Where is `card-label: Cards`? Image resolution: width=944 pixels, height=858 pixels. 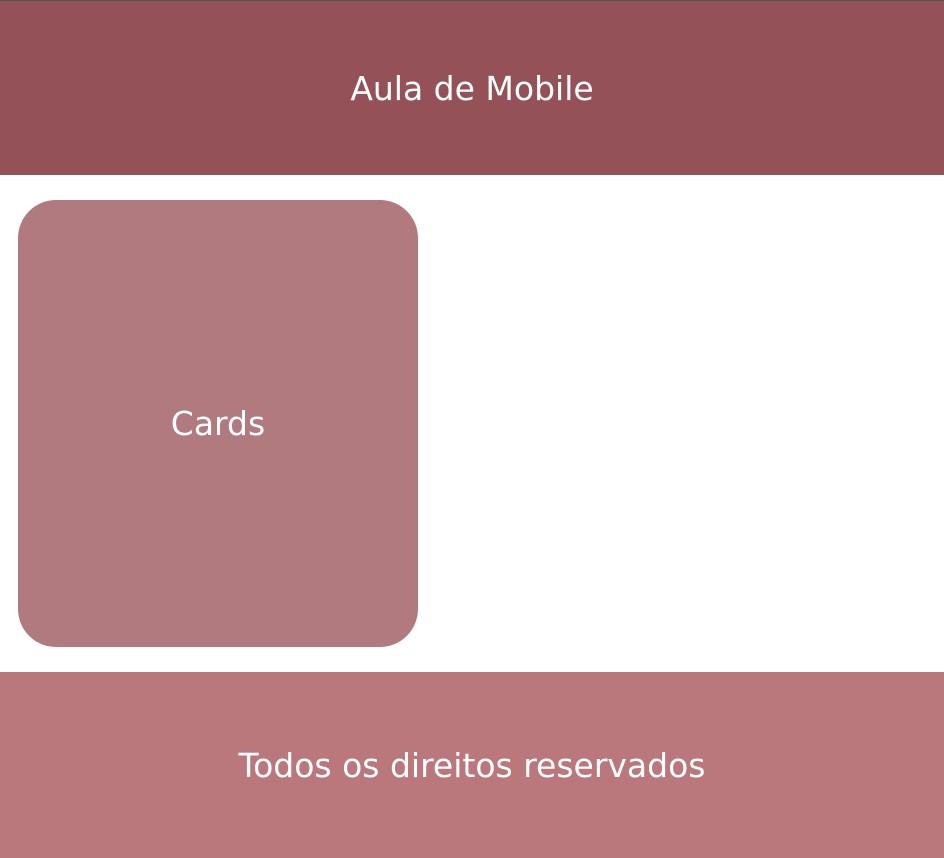 card-label: Cards is located at coordinates (218, 423).